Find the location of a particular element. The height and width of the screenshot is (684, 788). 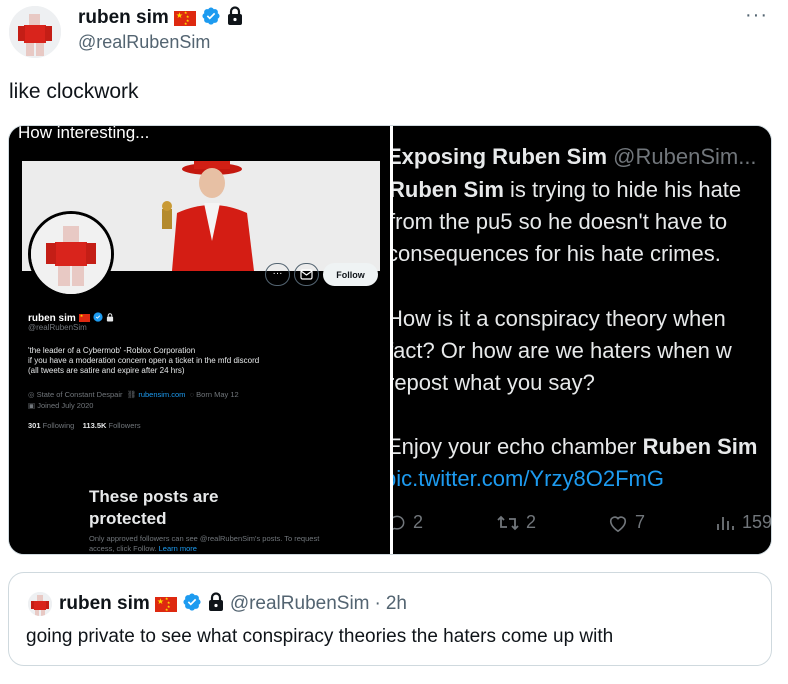

like-action: 7 is located at coordinates (626, 522).